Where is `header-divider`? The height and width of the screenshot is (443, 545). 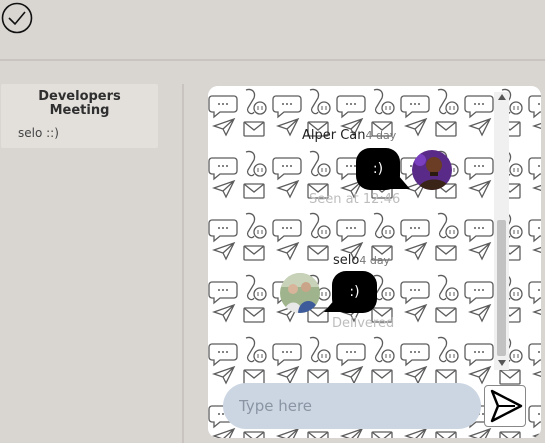 header-divider is located at coordinates (272, 60).